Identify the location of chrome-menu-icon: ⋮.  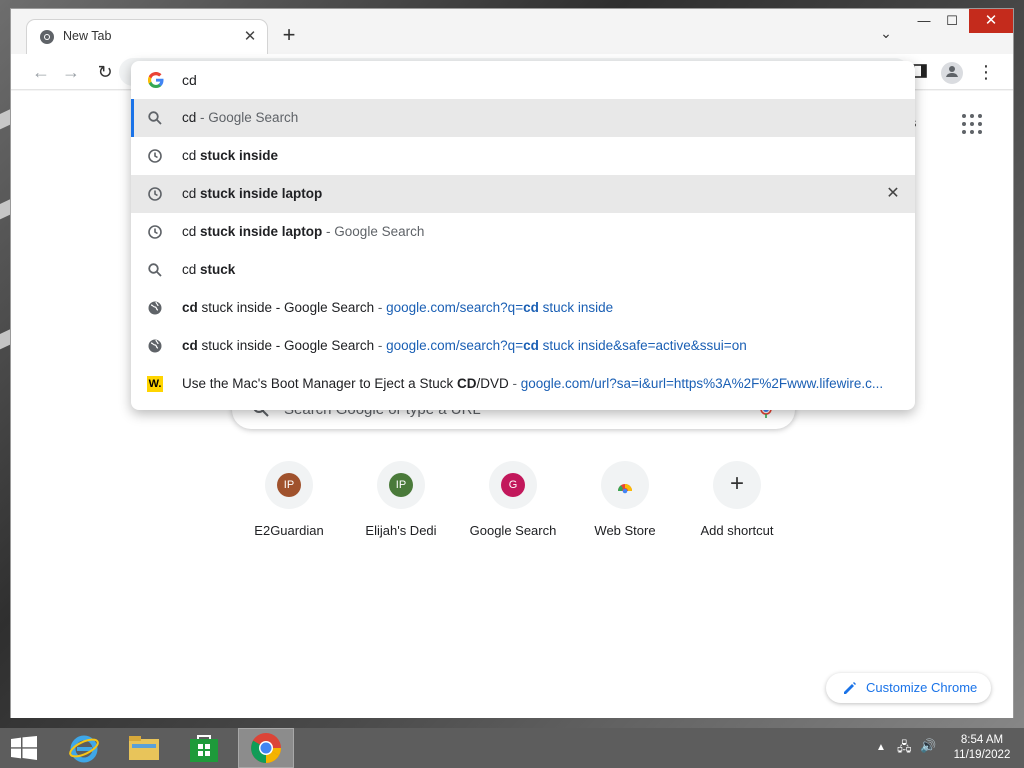
(986, 73).